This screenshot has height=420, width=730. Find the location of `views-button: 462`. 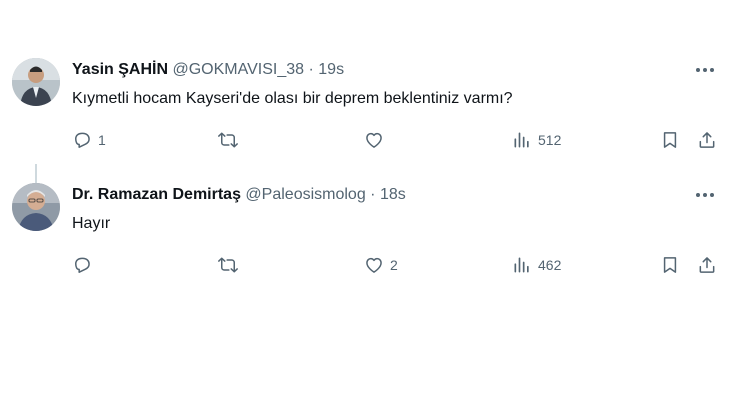

views-button: 462 is located at coordinates (536, 265).